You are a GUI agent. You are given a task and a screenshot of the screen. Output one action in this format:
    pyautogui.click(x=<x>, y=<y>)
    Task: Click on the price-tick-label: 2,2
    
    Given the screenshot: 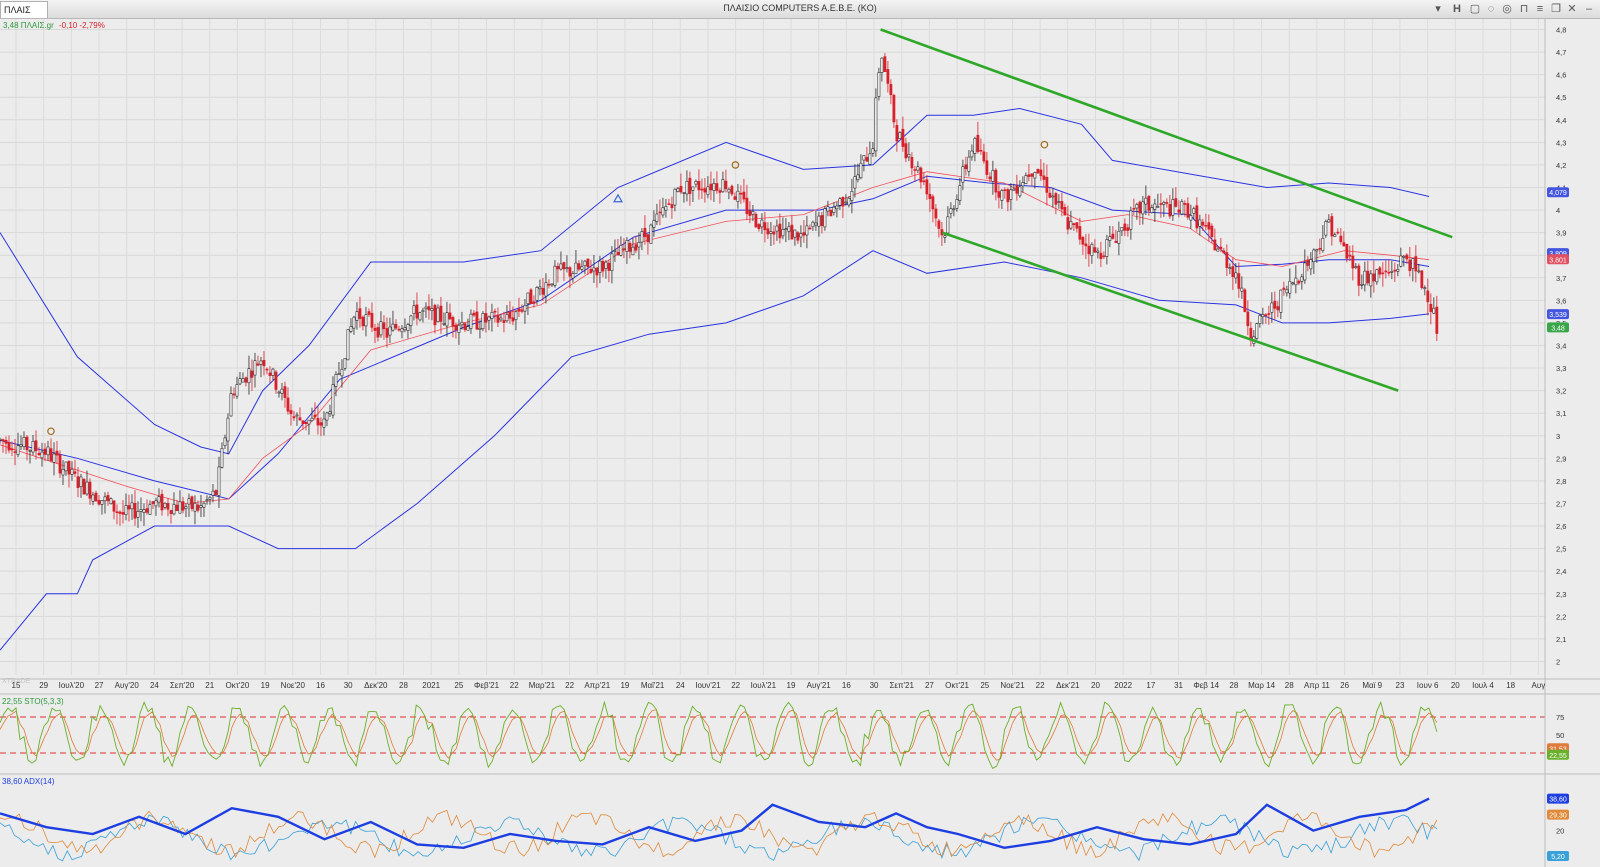 What is the action you would take?
    pyautogui.click(x=1561, y=616)
    